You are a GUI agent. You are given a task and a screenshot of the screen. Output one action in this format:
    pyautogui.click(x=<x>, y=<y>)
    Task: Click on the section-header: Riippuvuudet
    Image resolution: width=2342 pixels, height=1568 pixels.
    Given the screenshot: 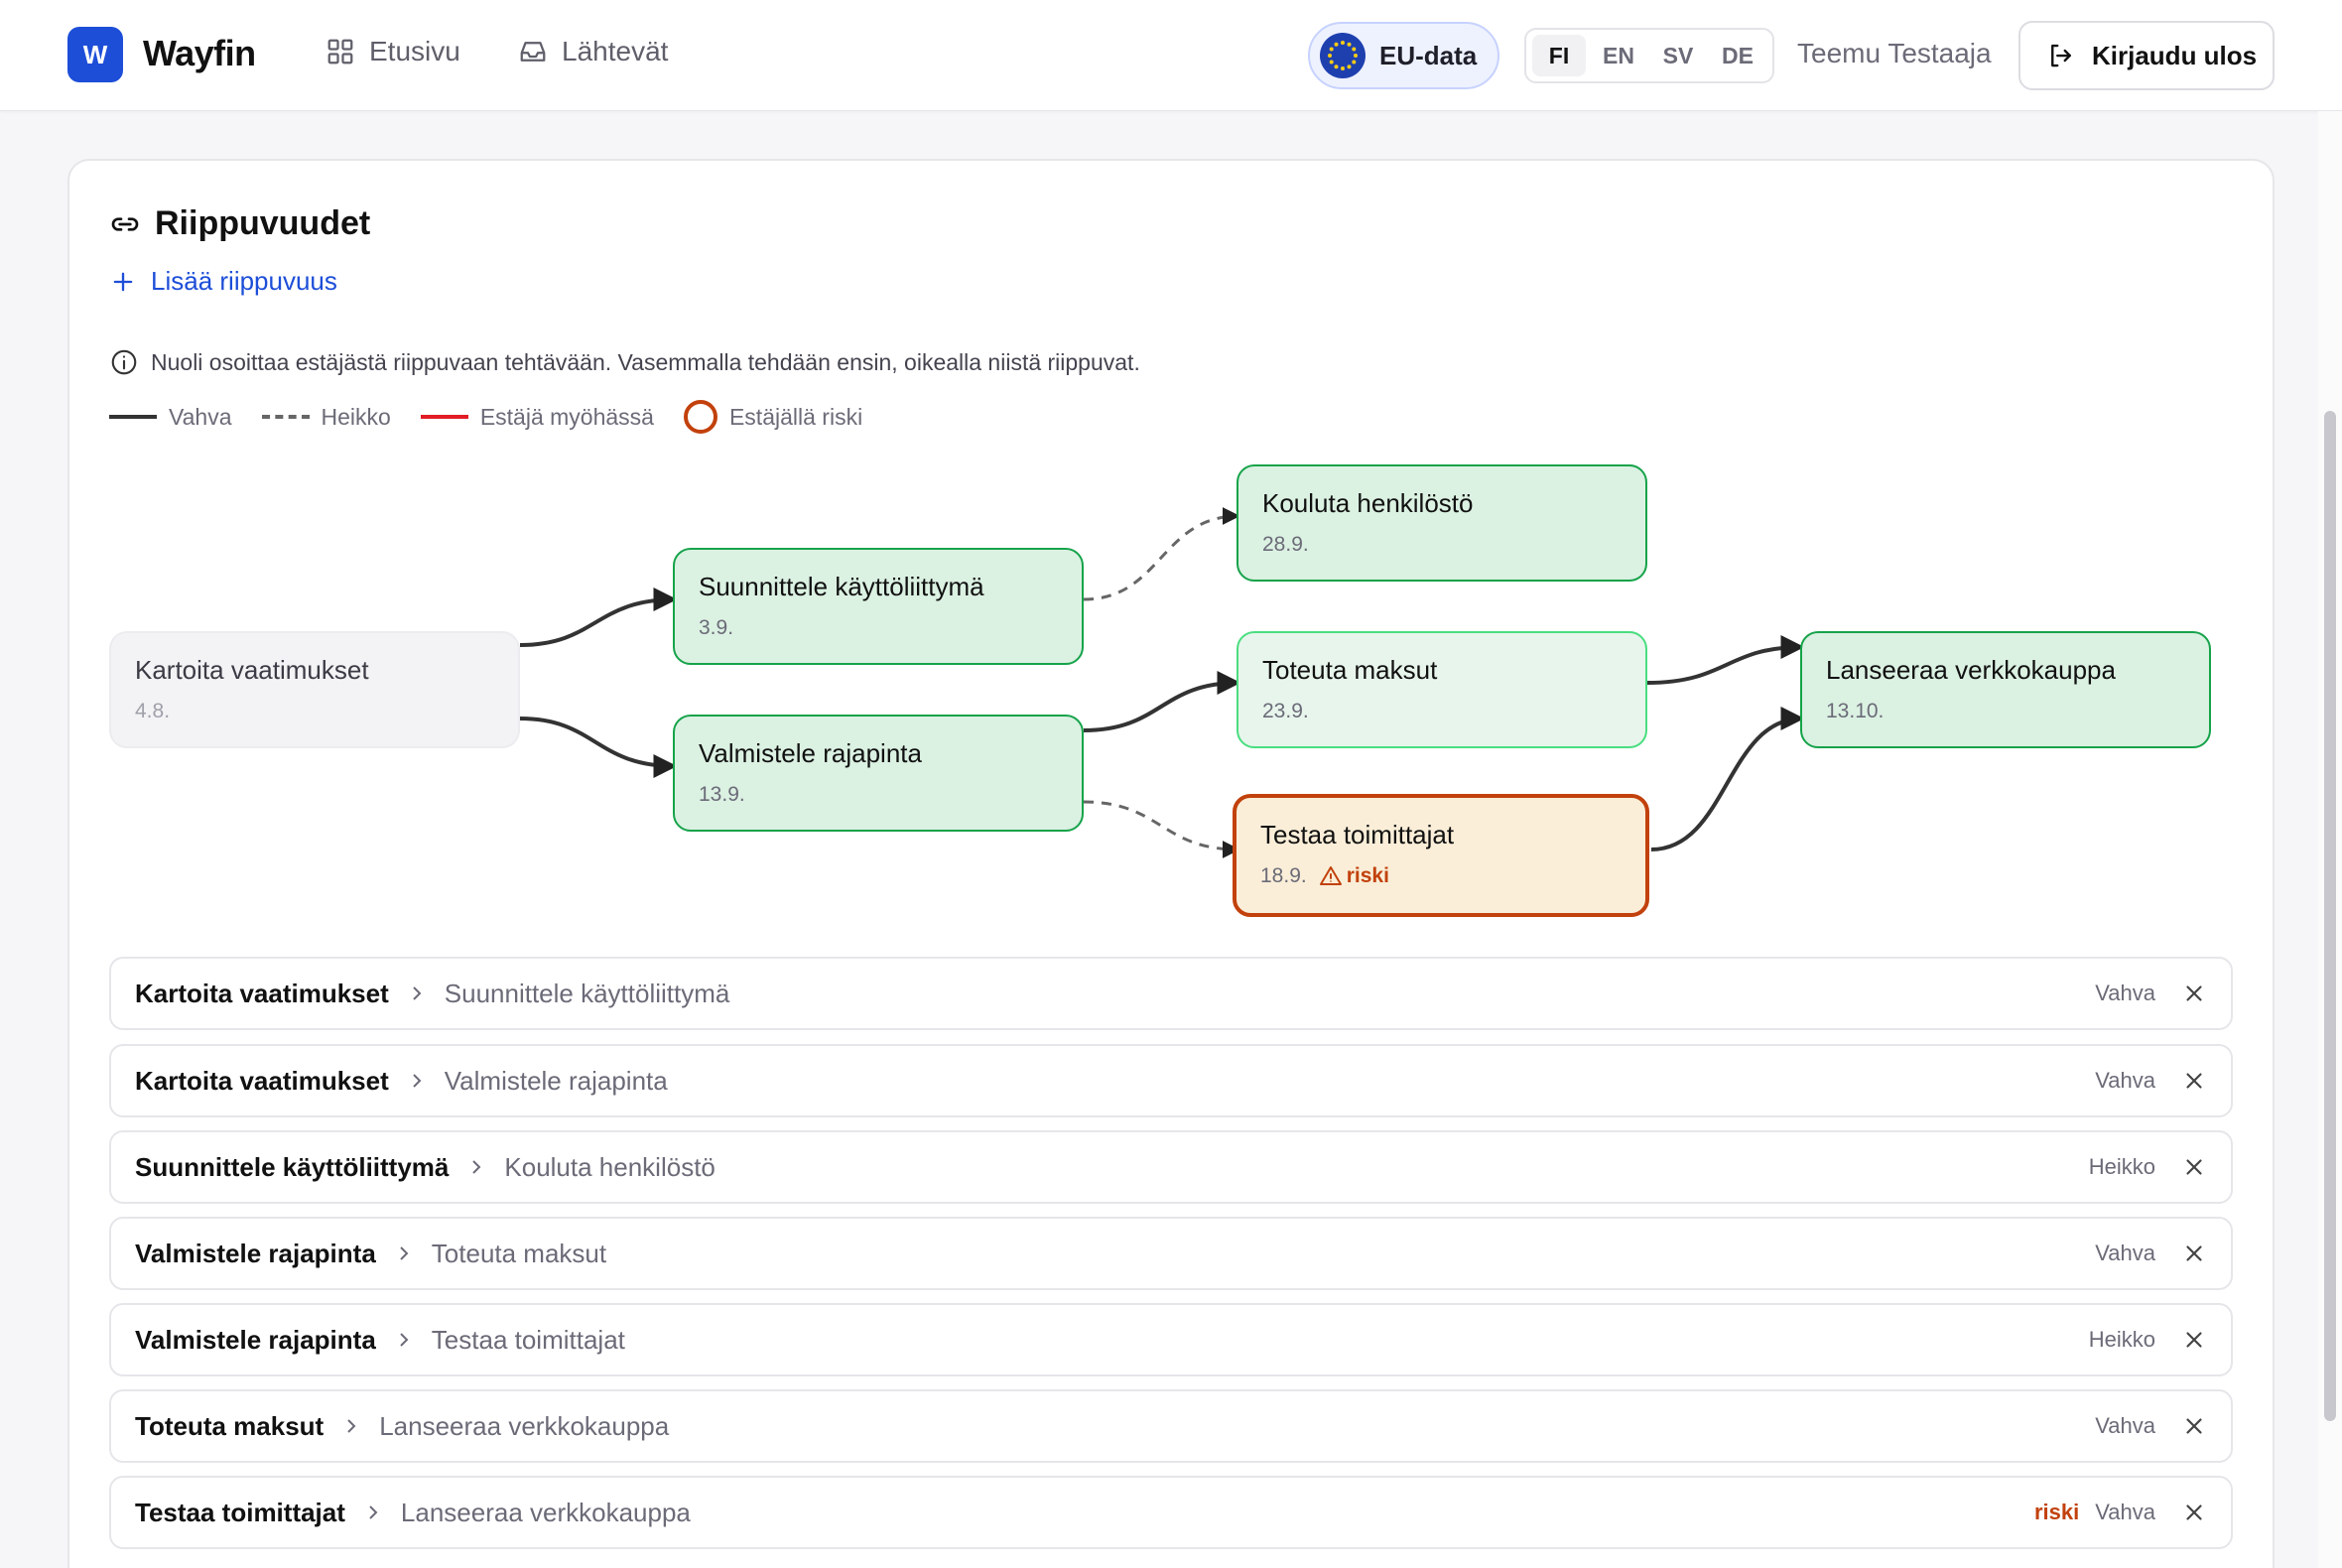 What is the action you would take?
    pyautogui.click(x=239, y=223)
    